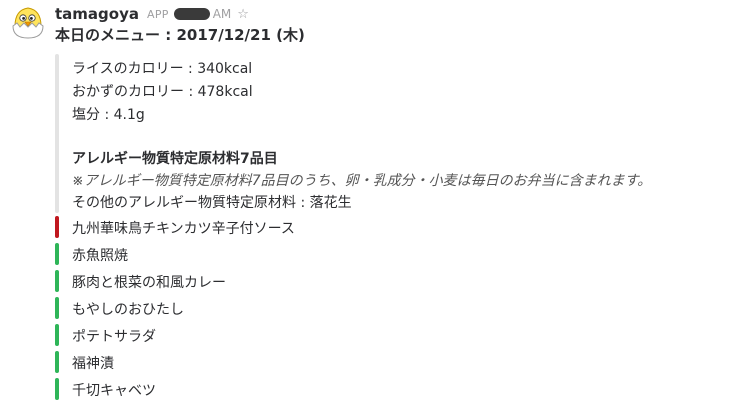 The width and height of the screenshot is (750, 410). What do you see at coordinates (128, 310) in the screenshot?
I see `menu-item-label: もやしのおひたし` at bounding box center [128, 310].